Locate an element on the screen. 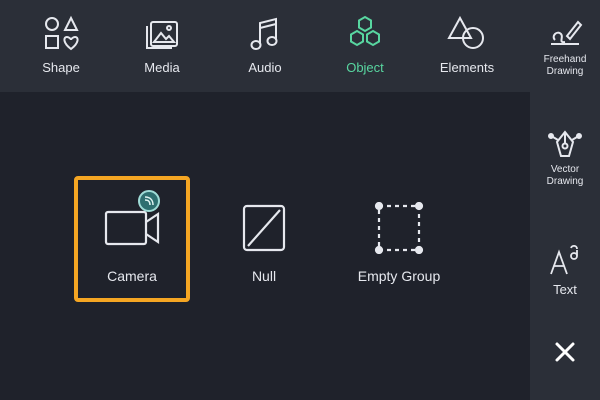 The image size is (600, 400). hexagon-cluster-icon is located at coordinates (365, 34).